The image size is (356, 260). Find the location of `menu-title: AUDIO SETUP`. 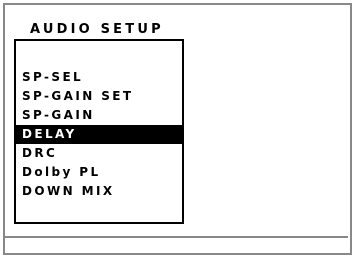

menu-title: AUDIO SETUP is located at coordinates (97, 29).